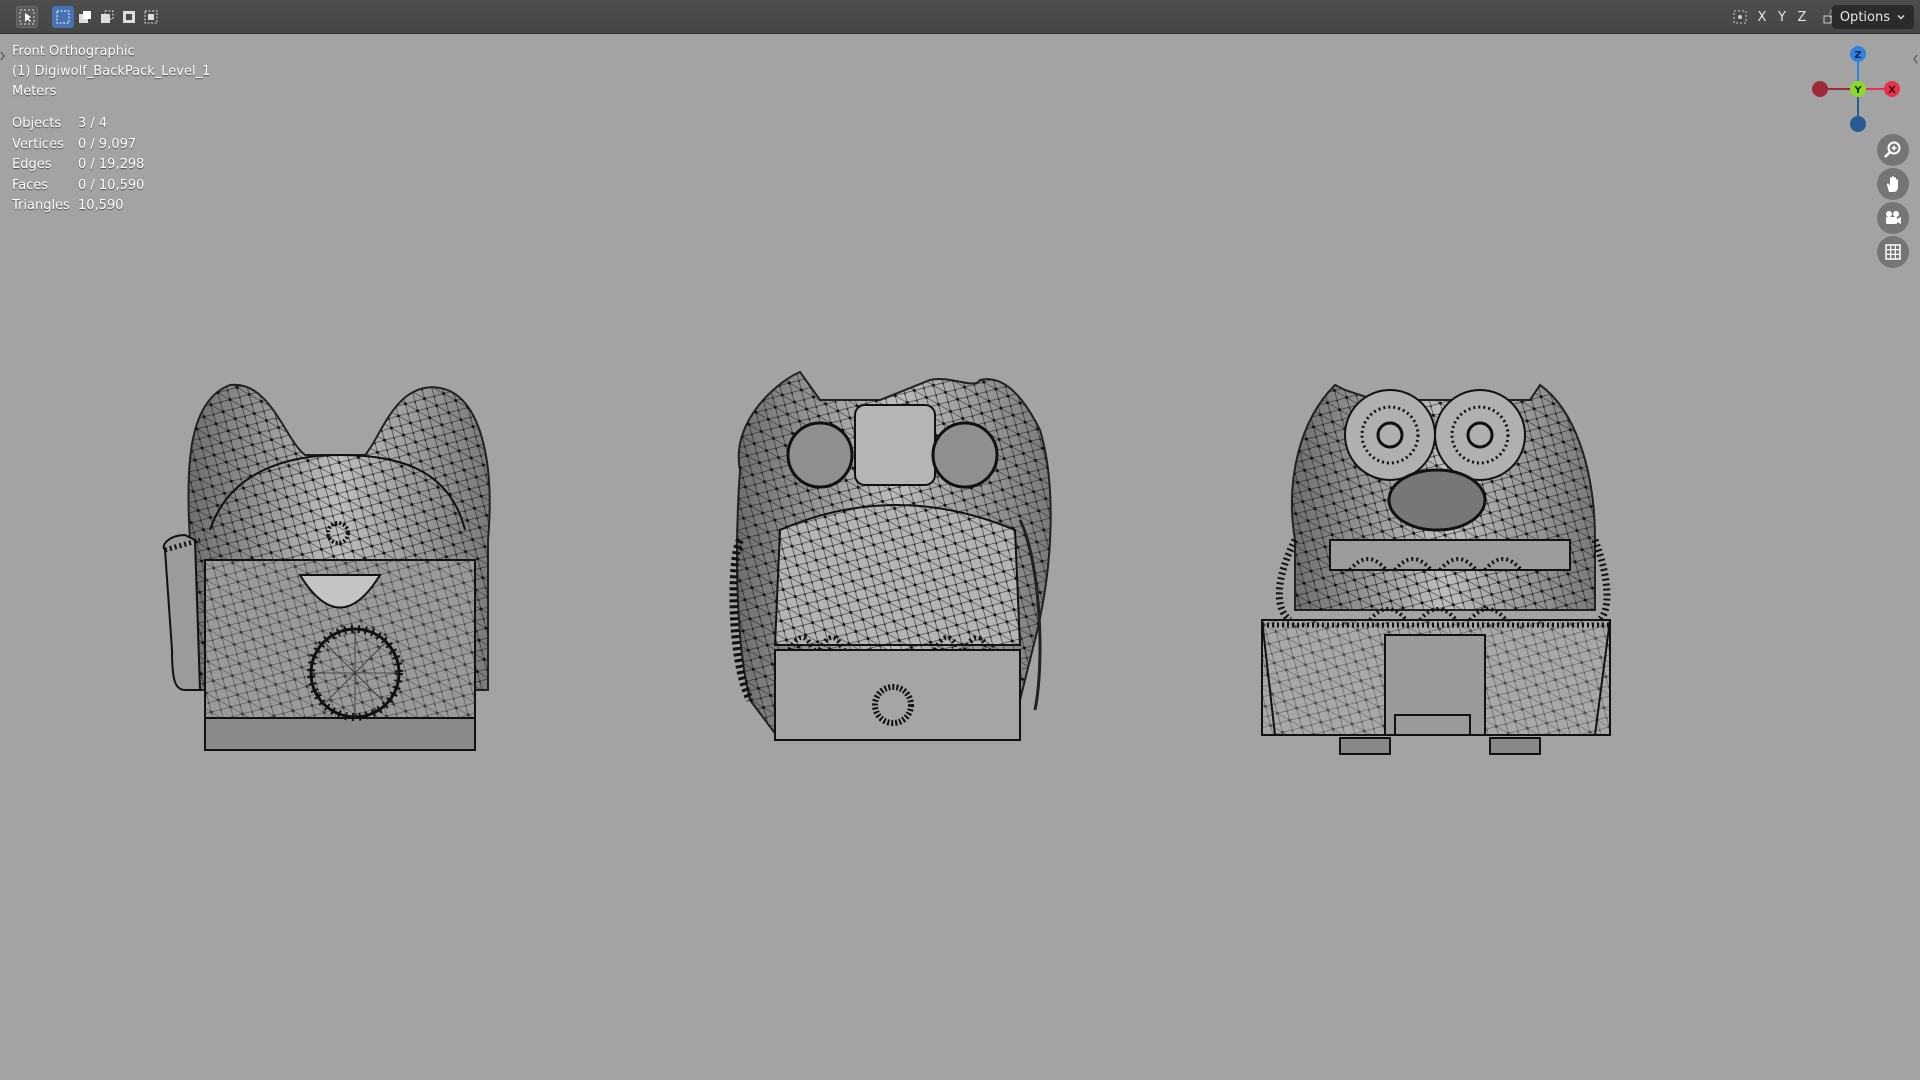  I want to click on gizmo-z-label: Z, so click(1857, 55).